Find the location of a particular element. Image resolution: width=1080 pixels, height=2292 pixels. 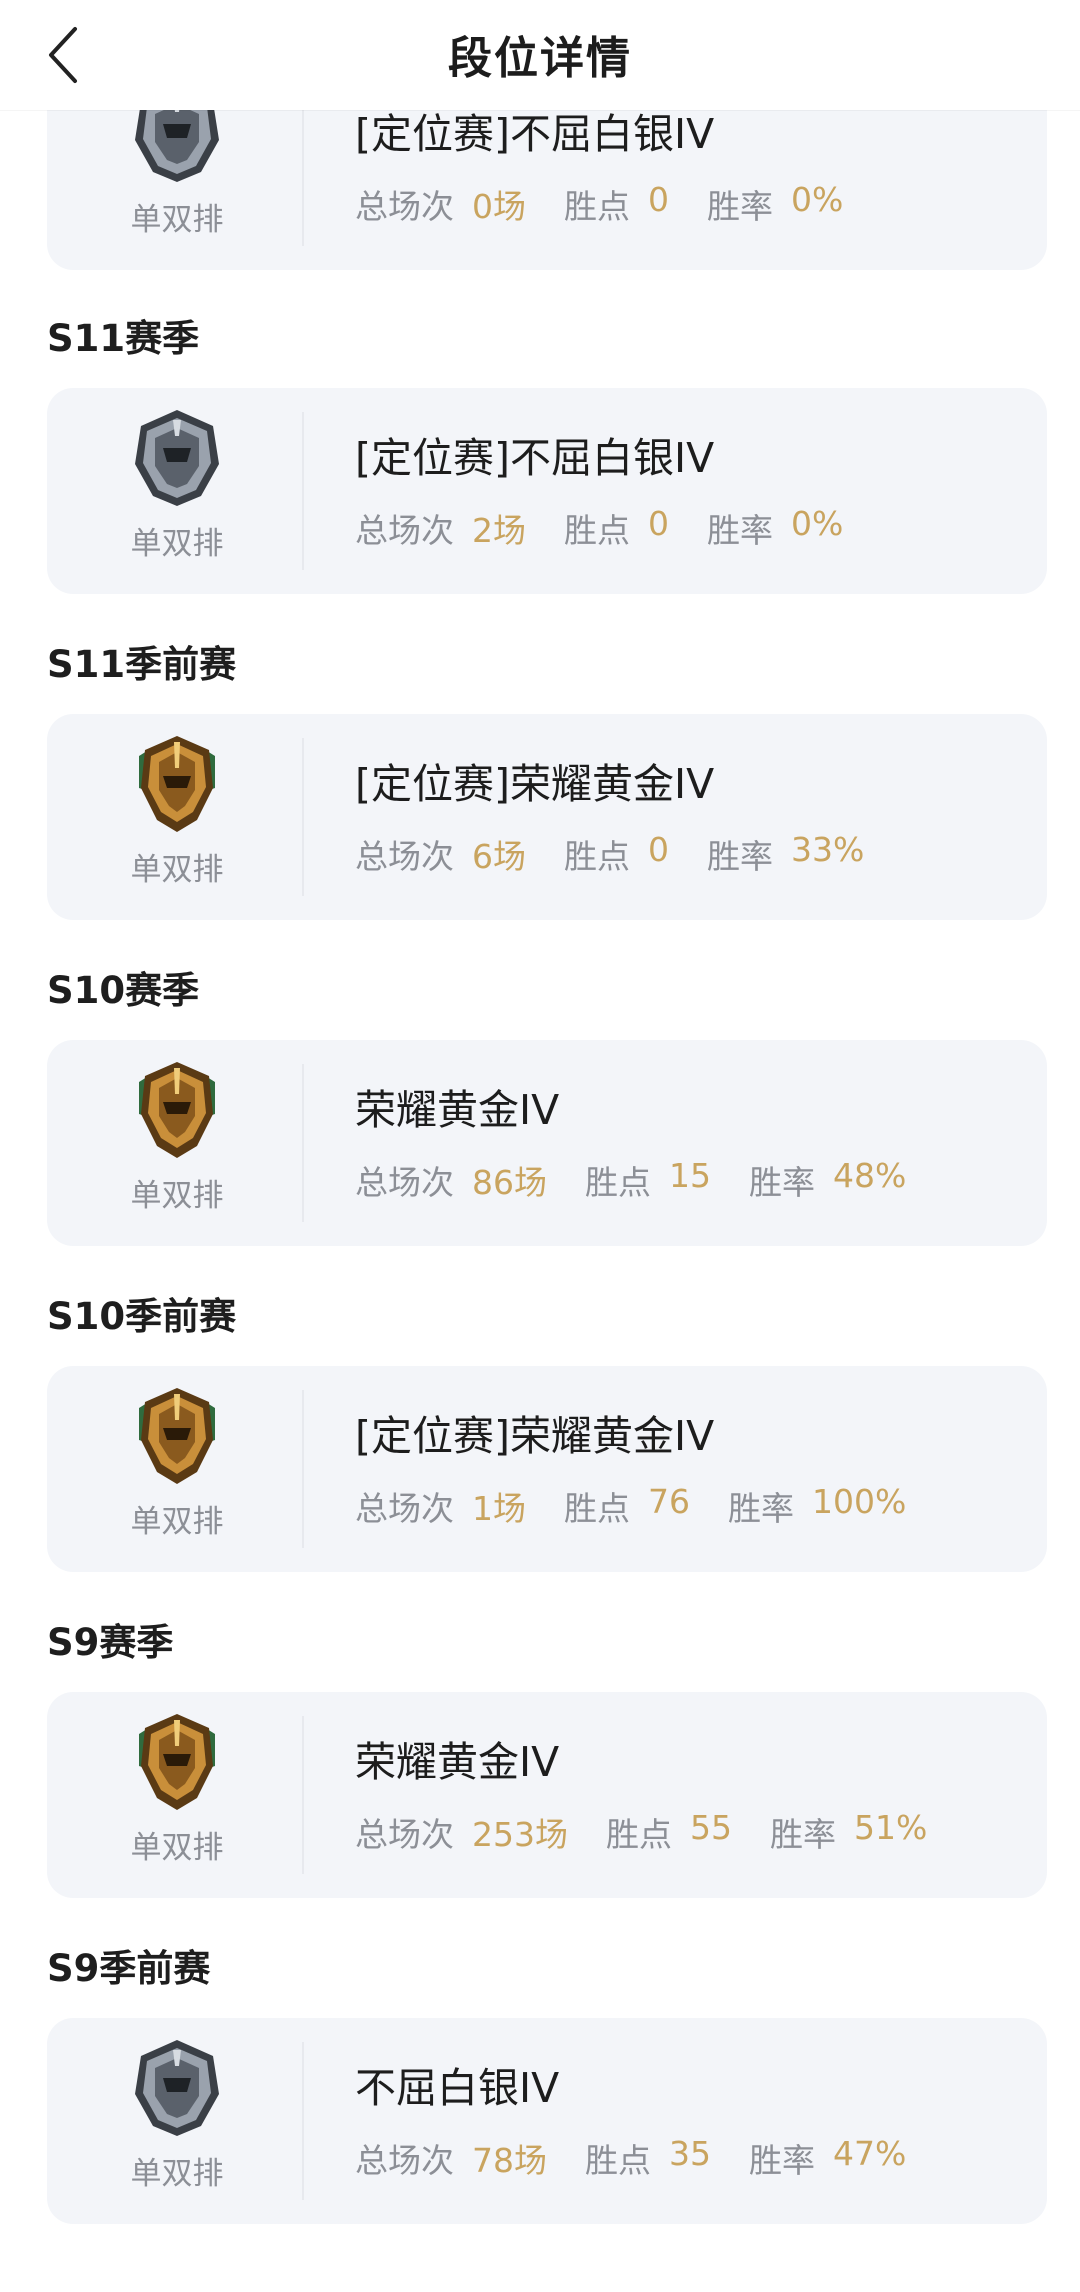

games-value: 1场 is located at coordinates (499, 1508).